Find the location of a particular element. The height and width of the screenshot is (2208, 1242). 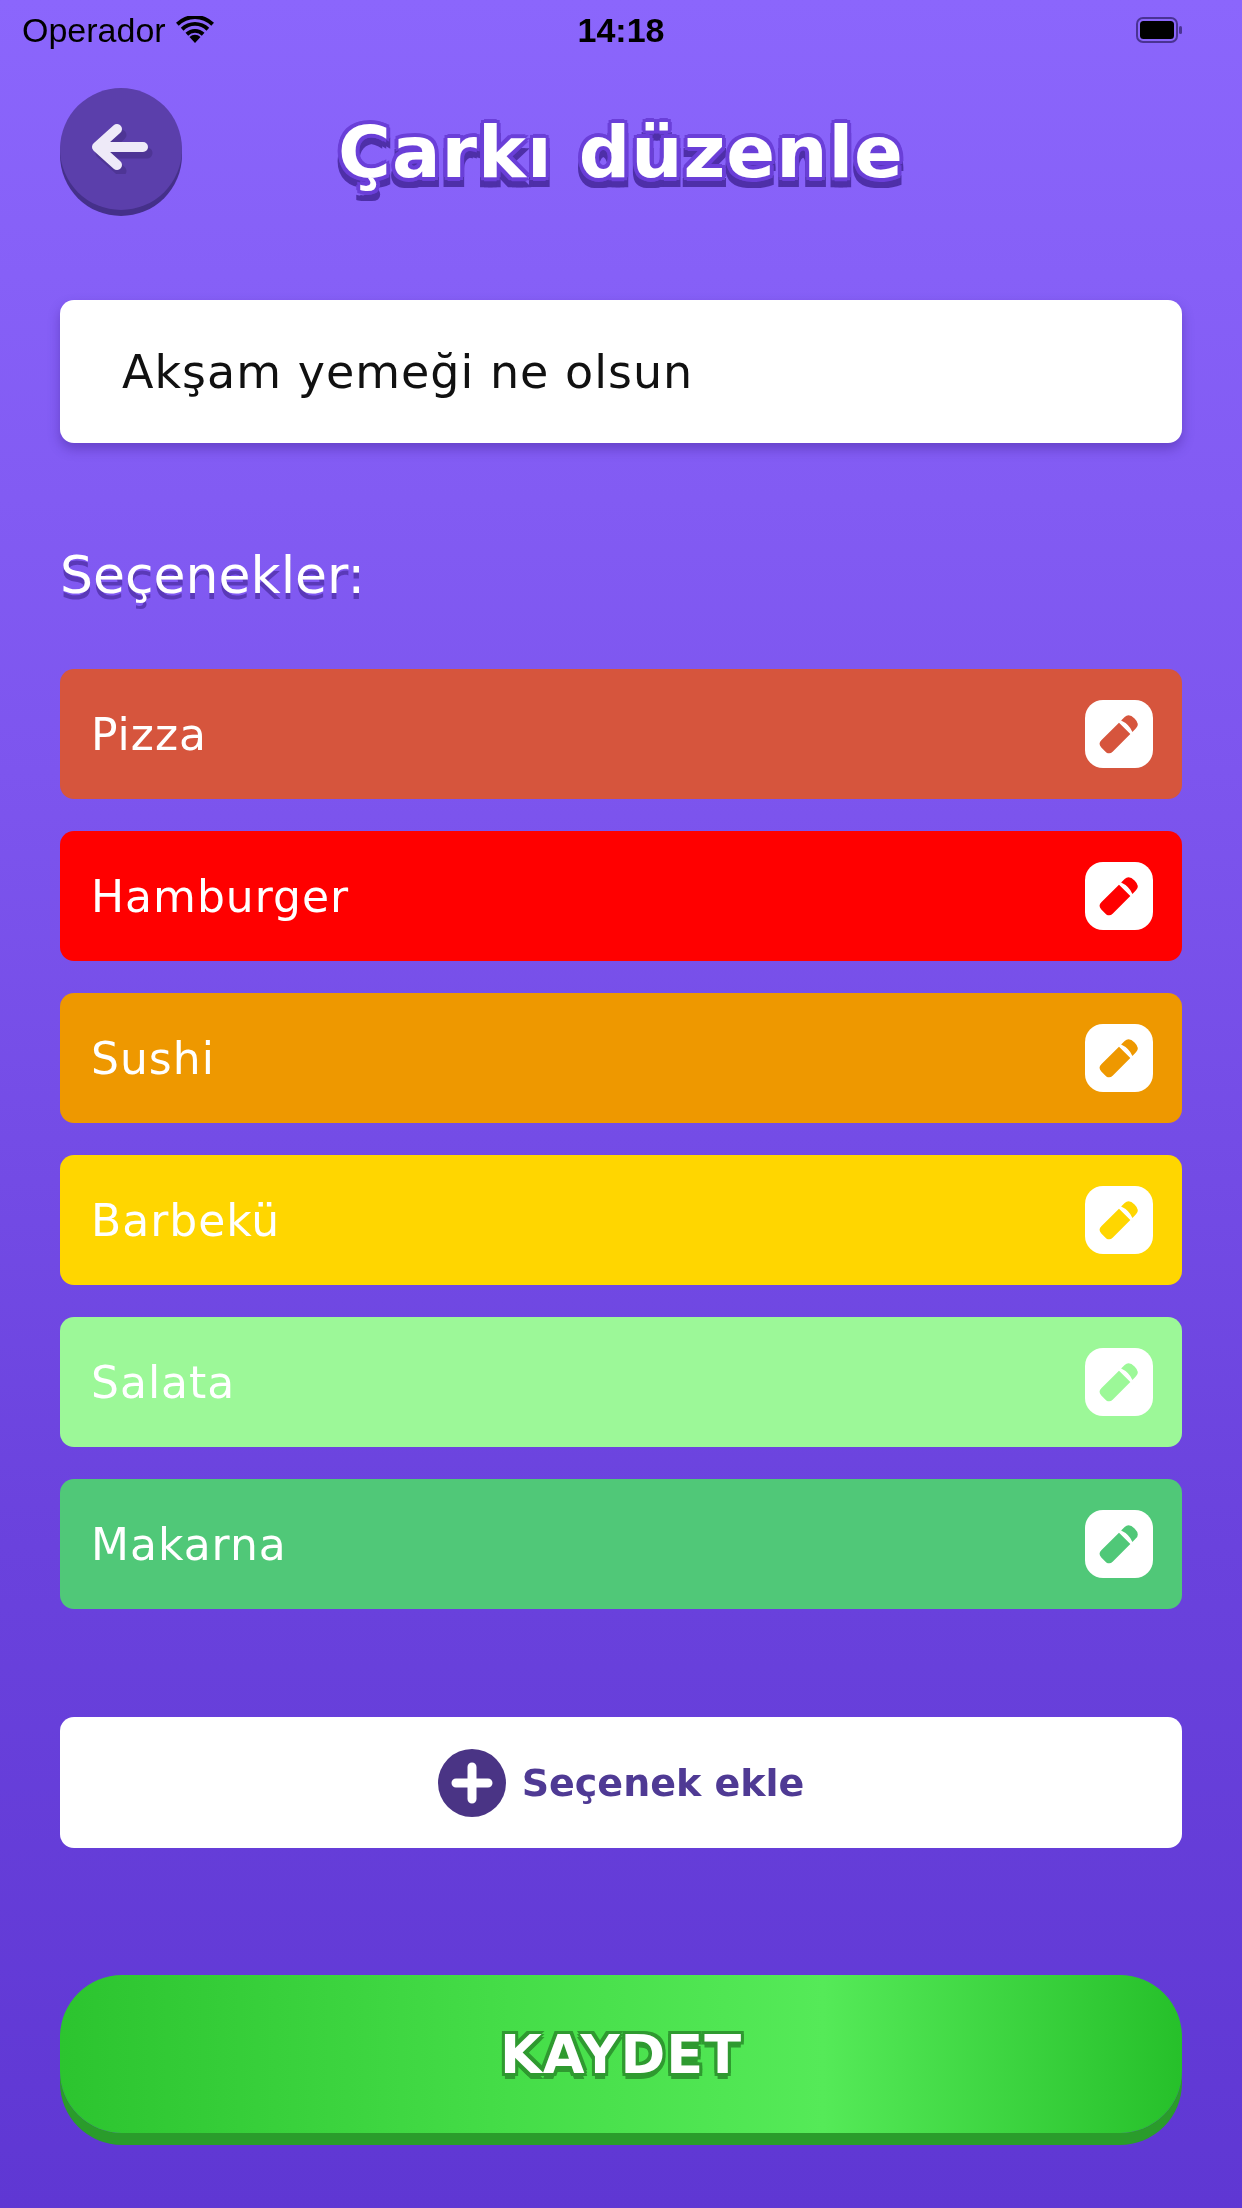

option-label: Barbekü is located at coordinates (186, 1220).